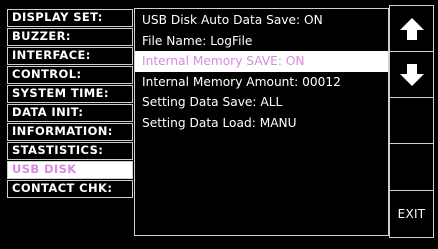 The height and width of the screenshot is (249, 438). Describe the element at coordinates (70, 188) in the screenshot. I see `menu-item-contact-chk: CONTACT CHK:` at that location.